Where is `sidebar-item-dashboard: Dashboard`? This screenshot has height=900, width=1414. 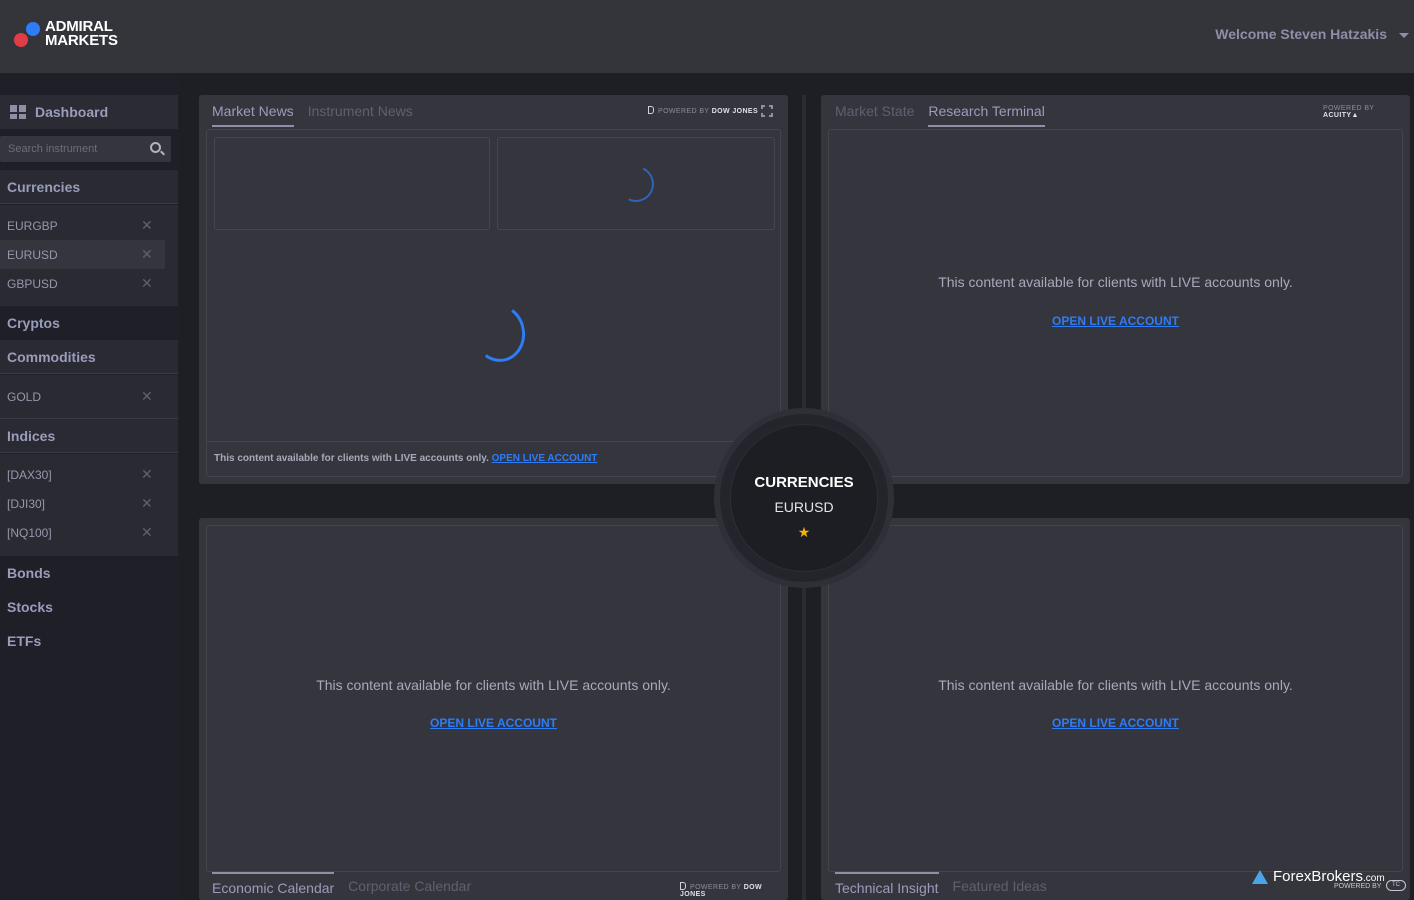
sidebar-item-dashboard: Dashboard is located at coordinates (89, 112).